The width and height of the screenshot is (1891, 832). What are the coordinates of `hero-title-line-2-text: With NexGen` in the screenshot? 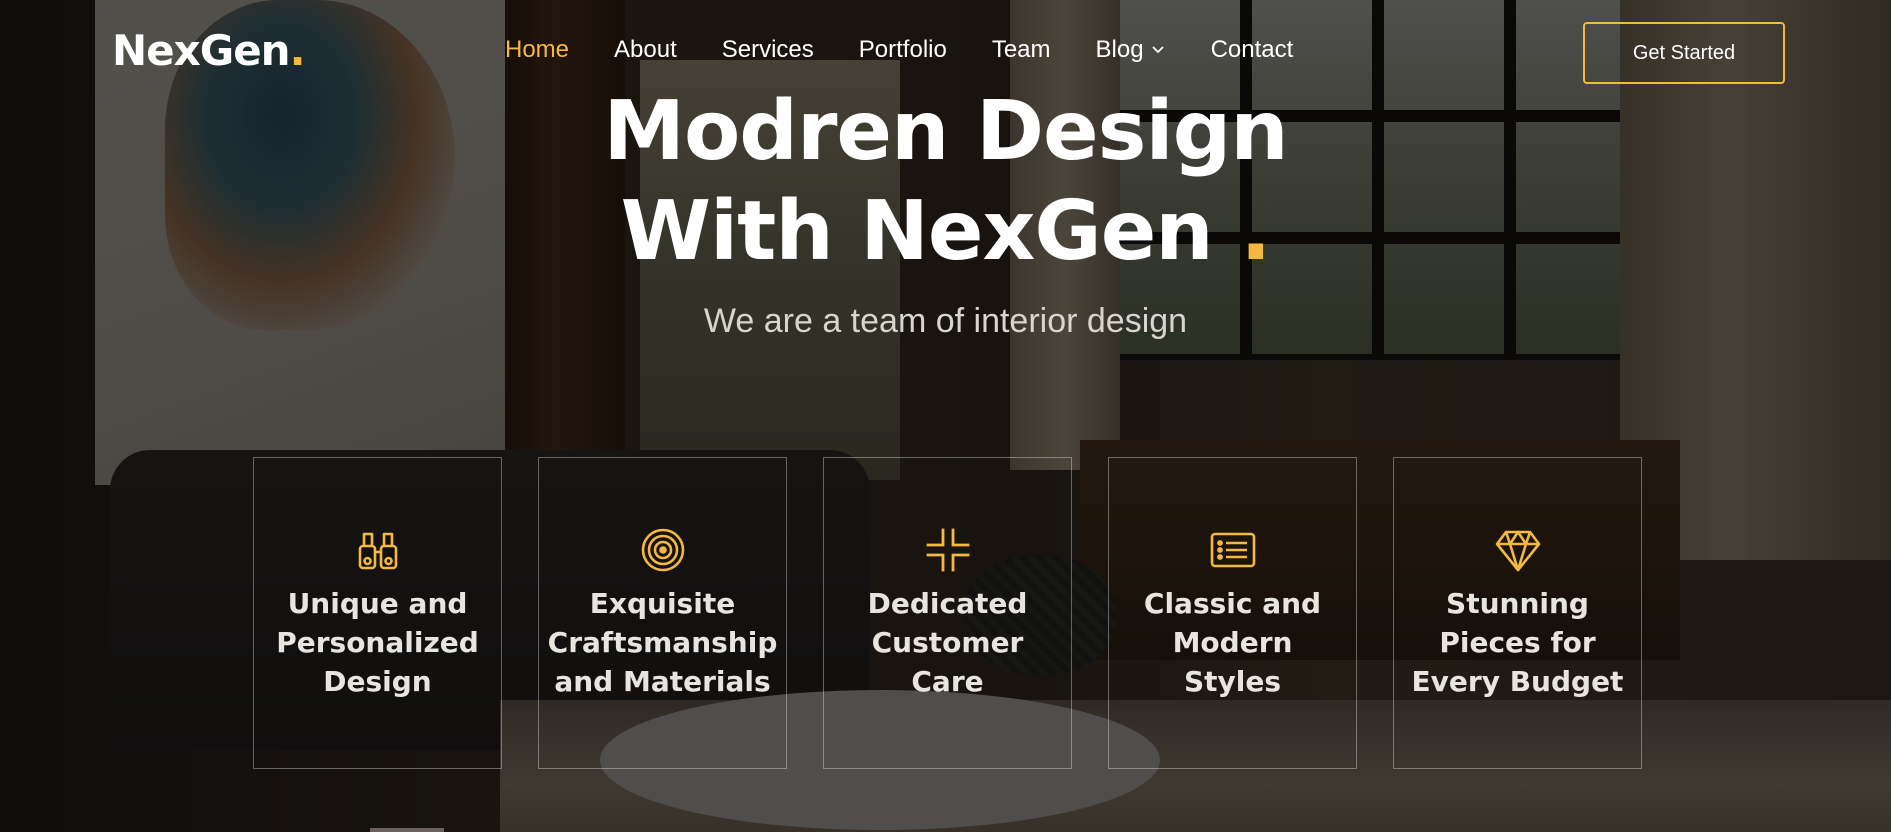 It's located at (917, 231).